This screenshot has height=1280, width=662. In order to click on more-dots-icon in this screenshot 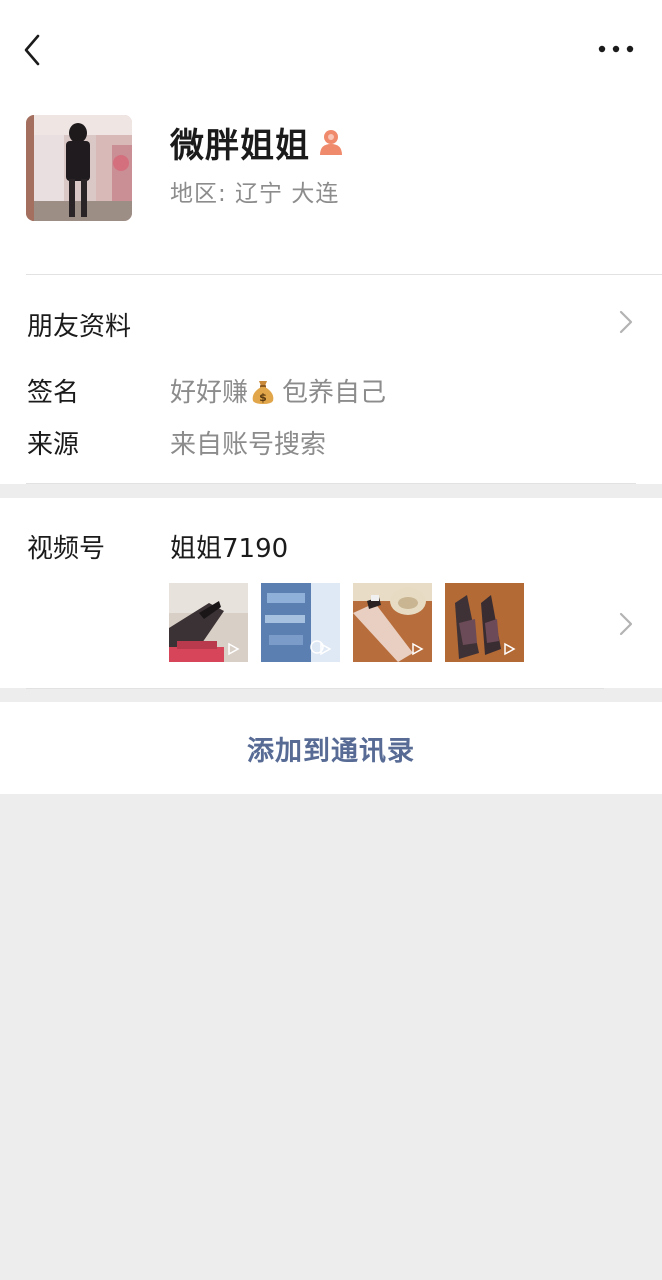, I will do `click(616, 49)`.